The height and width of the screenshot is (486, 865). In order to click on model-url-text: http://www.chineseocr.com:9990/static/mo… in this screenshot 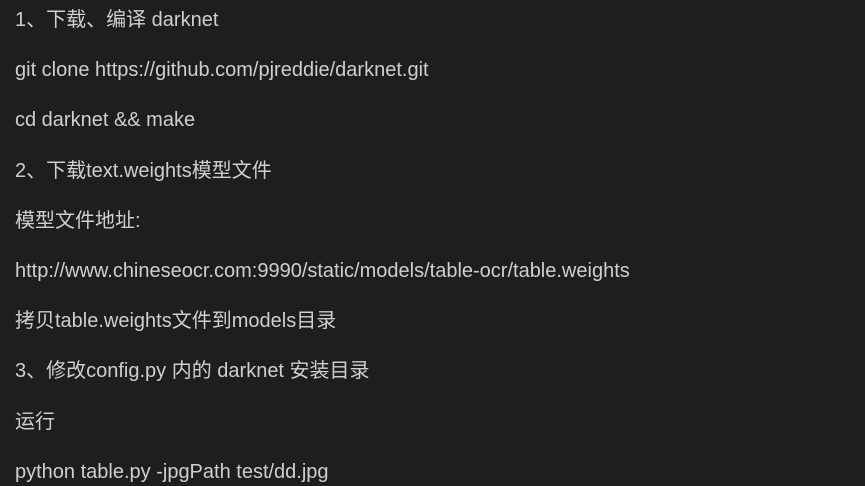, I will do `click(322, 270)`.